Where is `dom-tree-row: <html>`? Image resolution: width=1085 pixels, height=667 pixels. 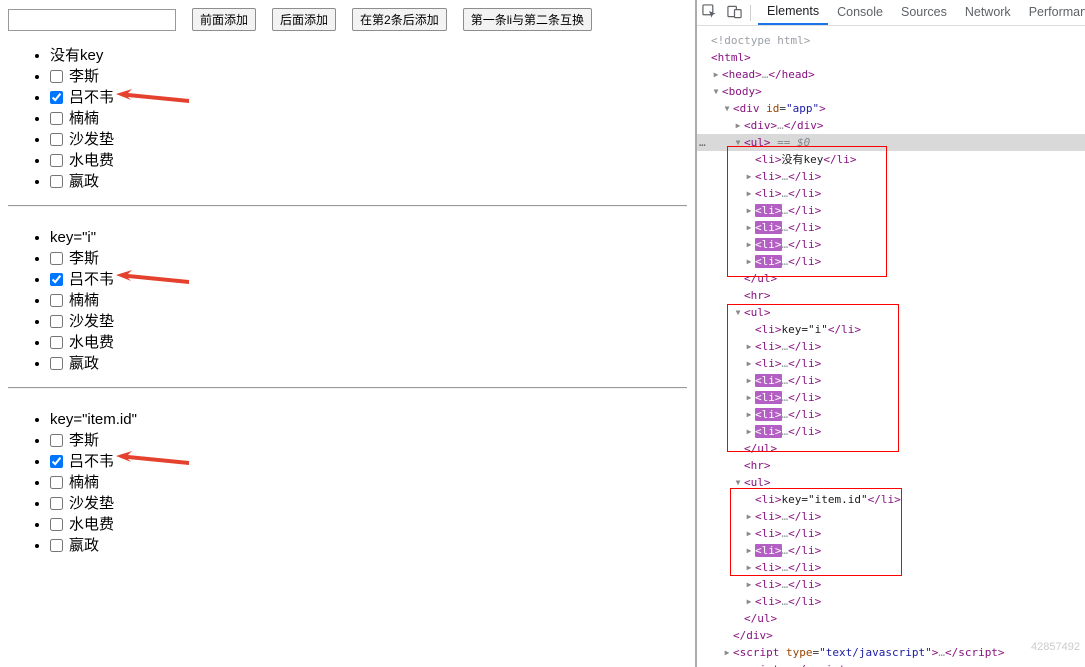 dom-tree-row: <html> is located at coordinates (891, 57).